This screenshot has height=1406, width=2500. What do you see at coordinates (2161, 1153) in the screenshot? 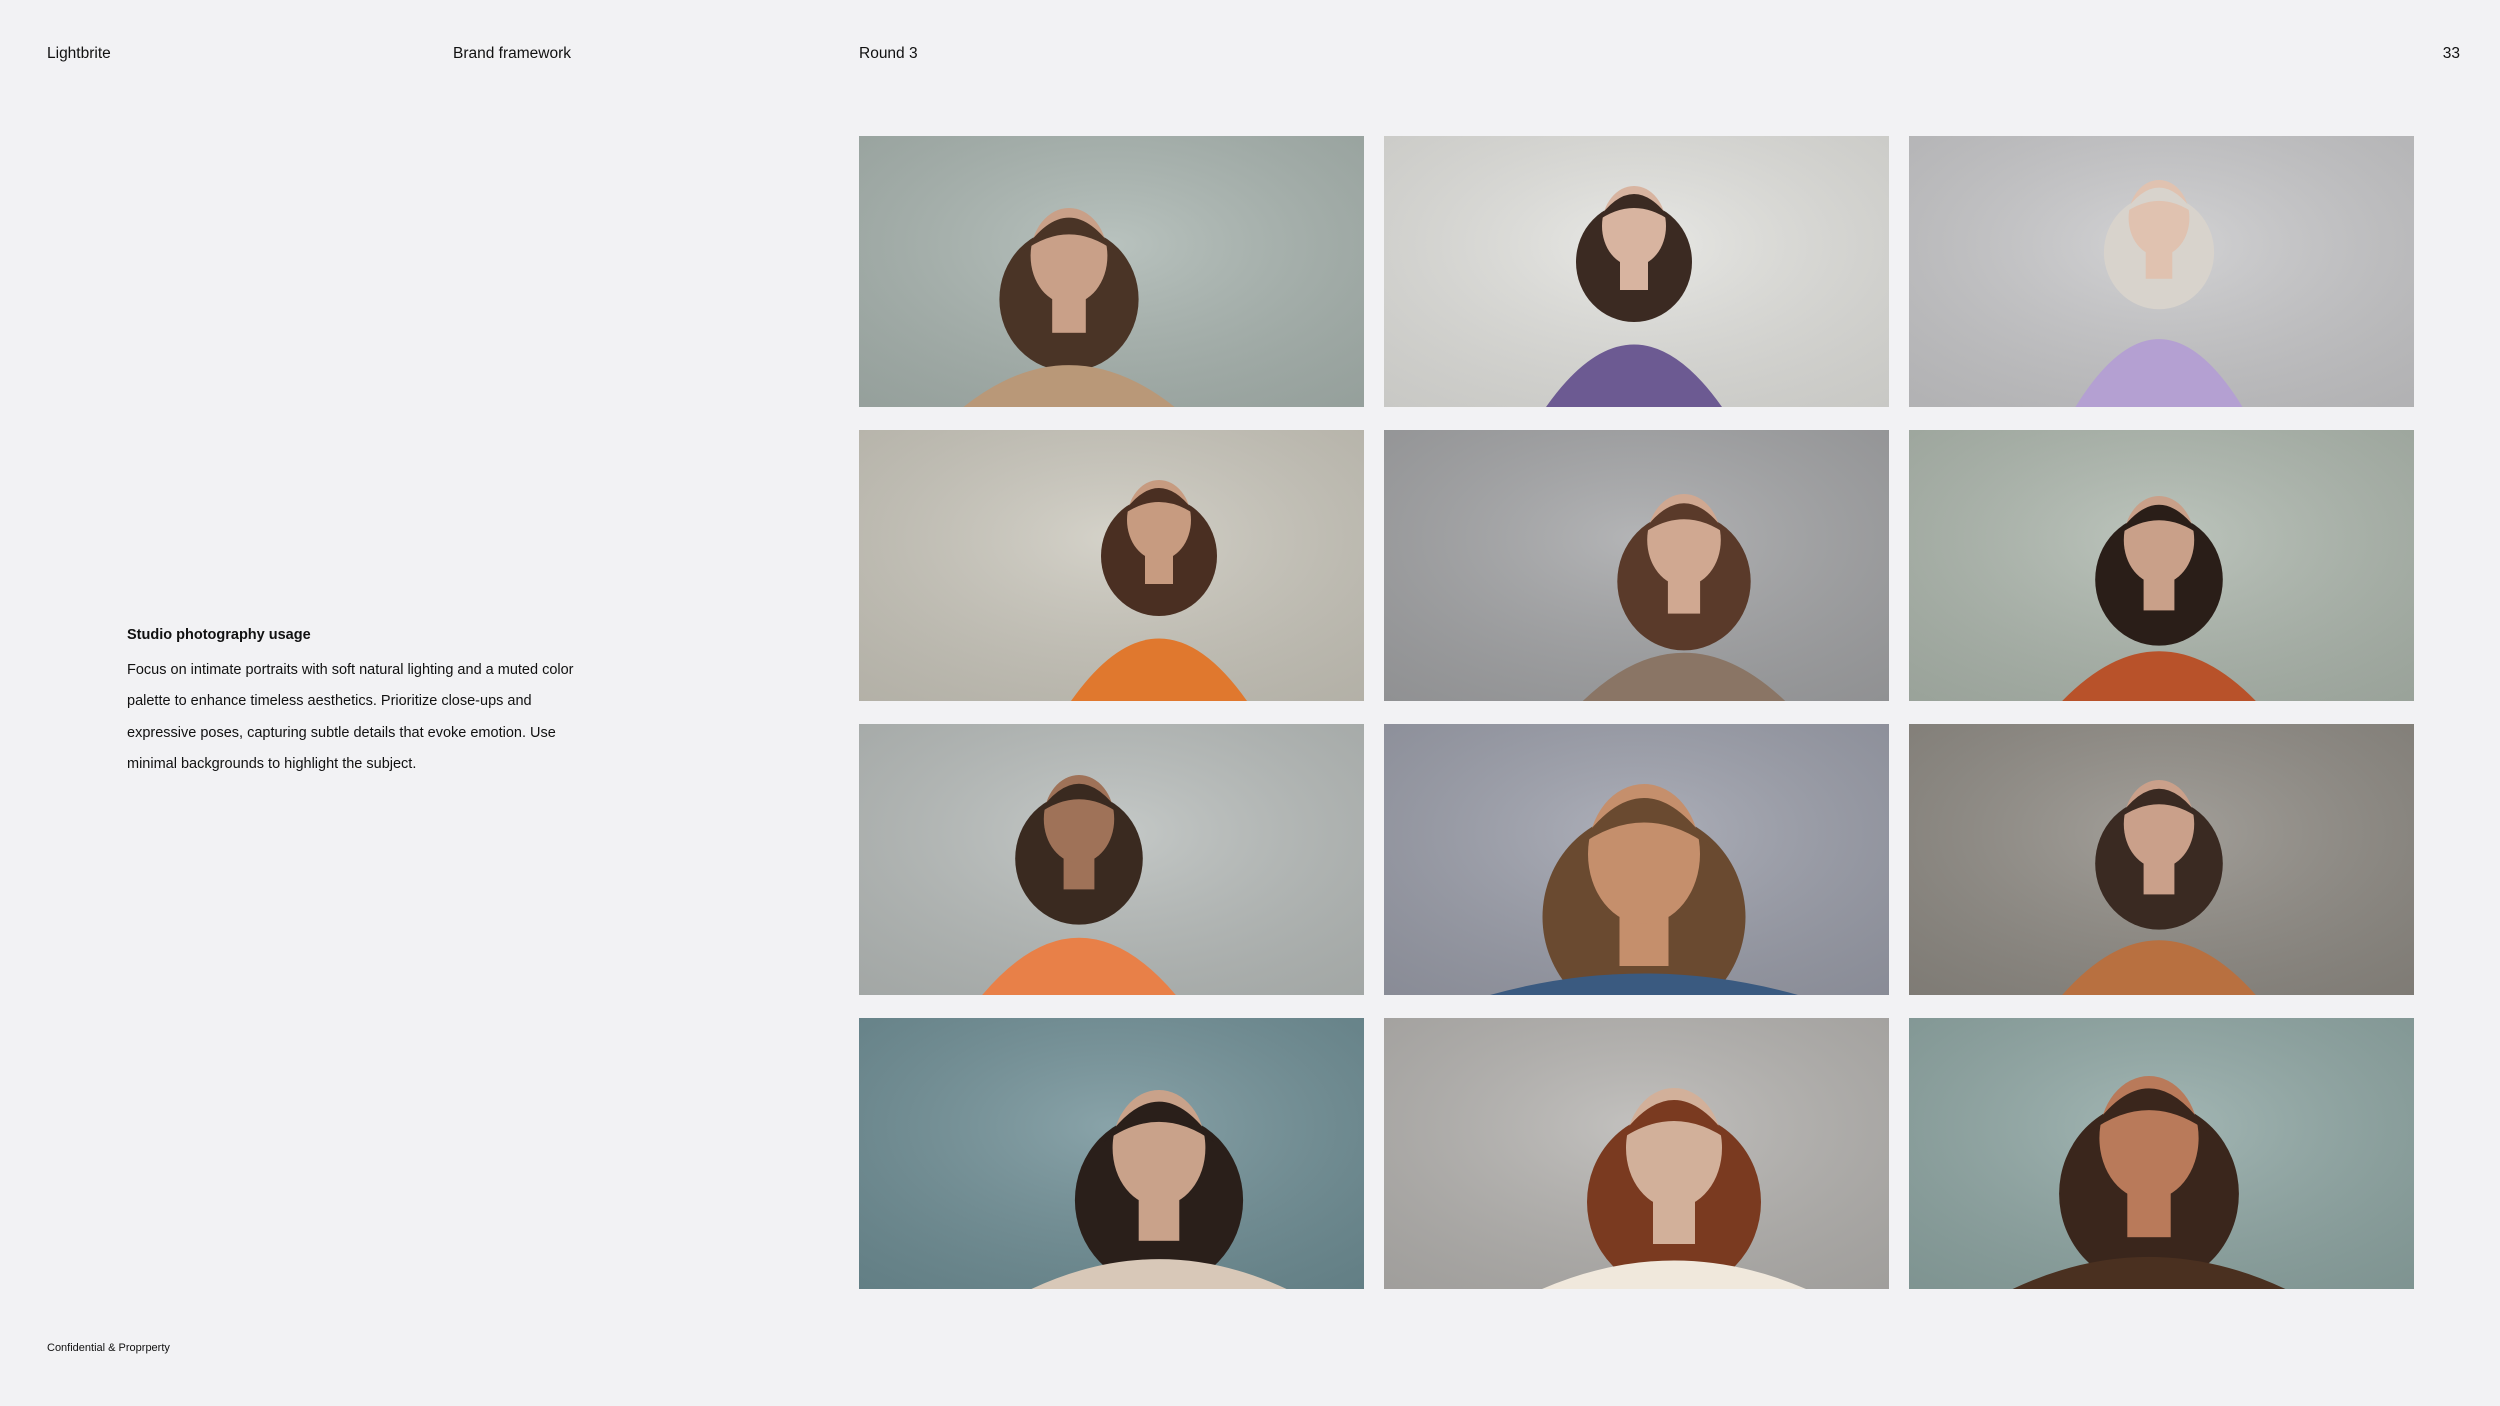
I see `photo-woman-freckles-hand-ring` at bounding box center [2161, 1153].